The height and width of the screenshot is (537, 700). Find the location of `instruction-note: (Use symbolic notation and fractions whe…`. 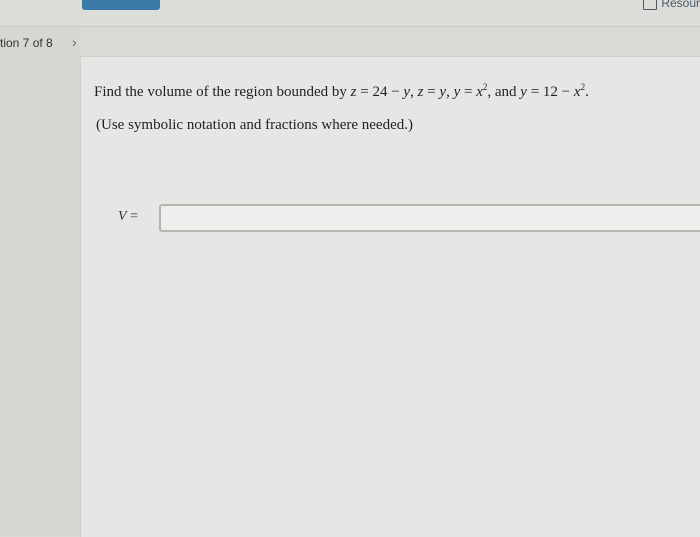

instruction-note: (Use symbolic notation and fractions whe… is located at coordinates (254, 125).